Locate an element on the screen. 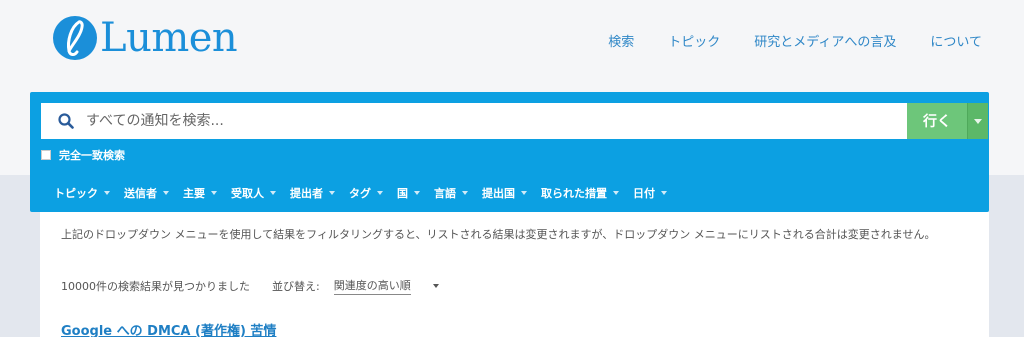 The height and width of the screenshot is (337, 1024). go-button: 行く is located at coordinates (937, 121).